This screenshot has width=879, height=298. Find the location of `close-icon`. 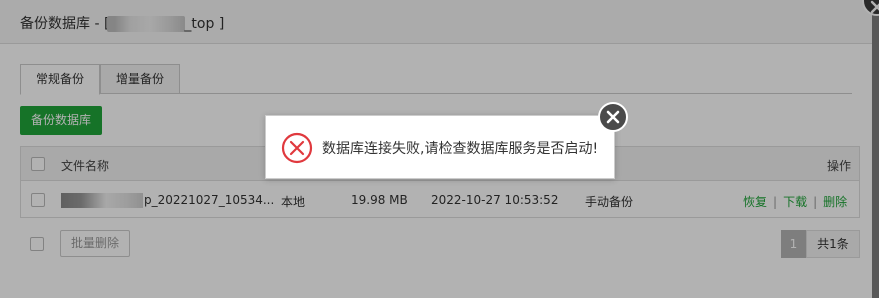

close-icon is located at coordinates (613, 117).